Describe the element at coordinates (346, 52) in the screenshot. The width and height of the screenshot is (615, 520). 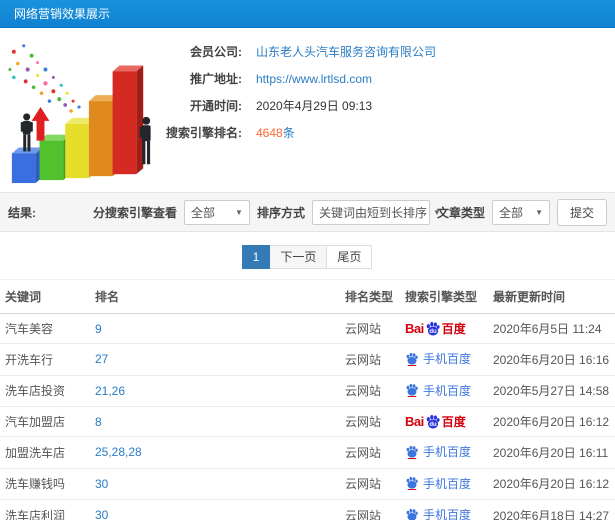
I see `member-company-link: 山东老人头汽车服务咨询有限公司` at that location.